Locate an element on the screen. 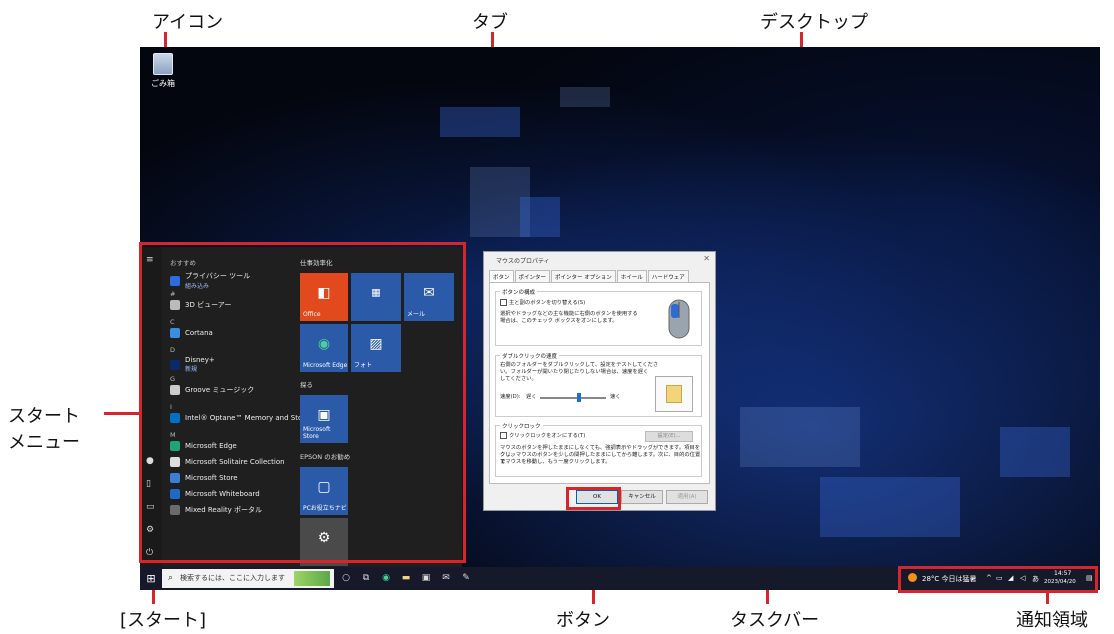 Image resolution: width=1114 pixels, height=634 pixels. click-lock-header: クリックロック is located at coordinates (521, 426).